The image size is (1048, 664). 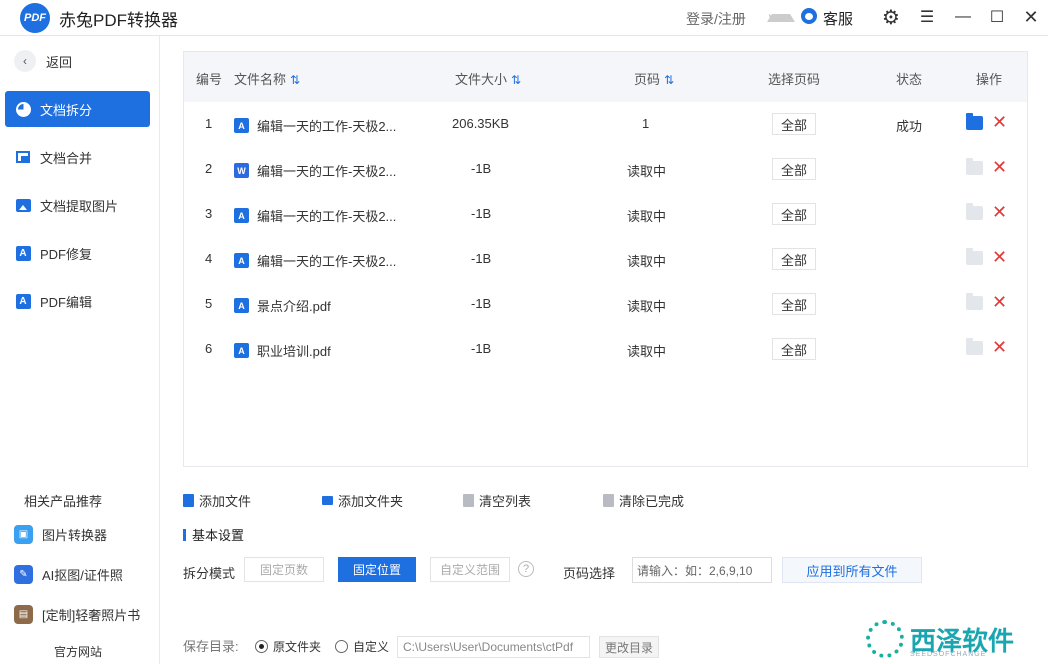 What do you see at coordinates (77, 301) in the screenshot?
I see `sidebar-item-pdf-edit: A PDF编辑` at bounding box center [77, 301].